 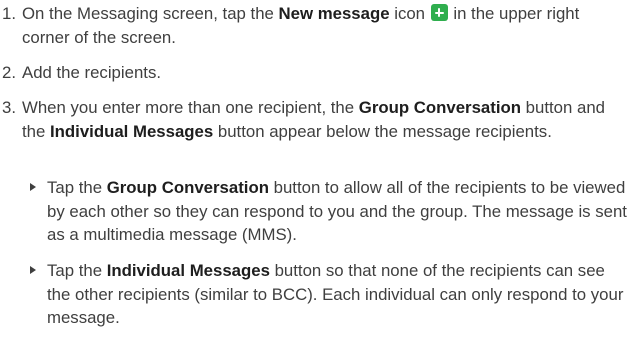 I want to click on new-message-label: New message, so click(x=334, y=13).